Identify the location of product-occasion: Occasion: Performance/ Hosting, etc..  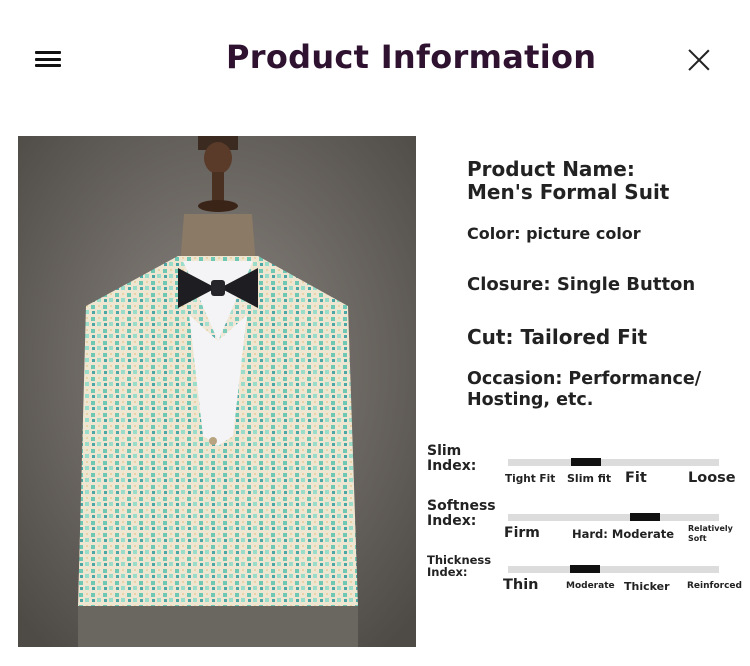
(584, 389).